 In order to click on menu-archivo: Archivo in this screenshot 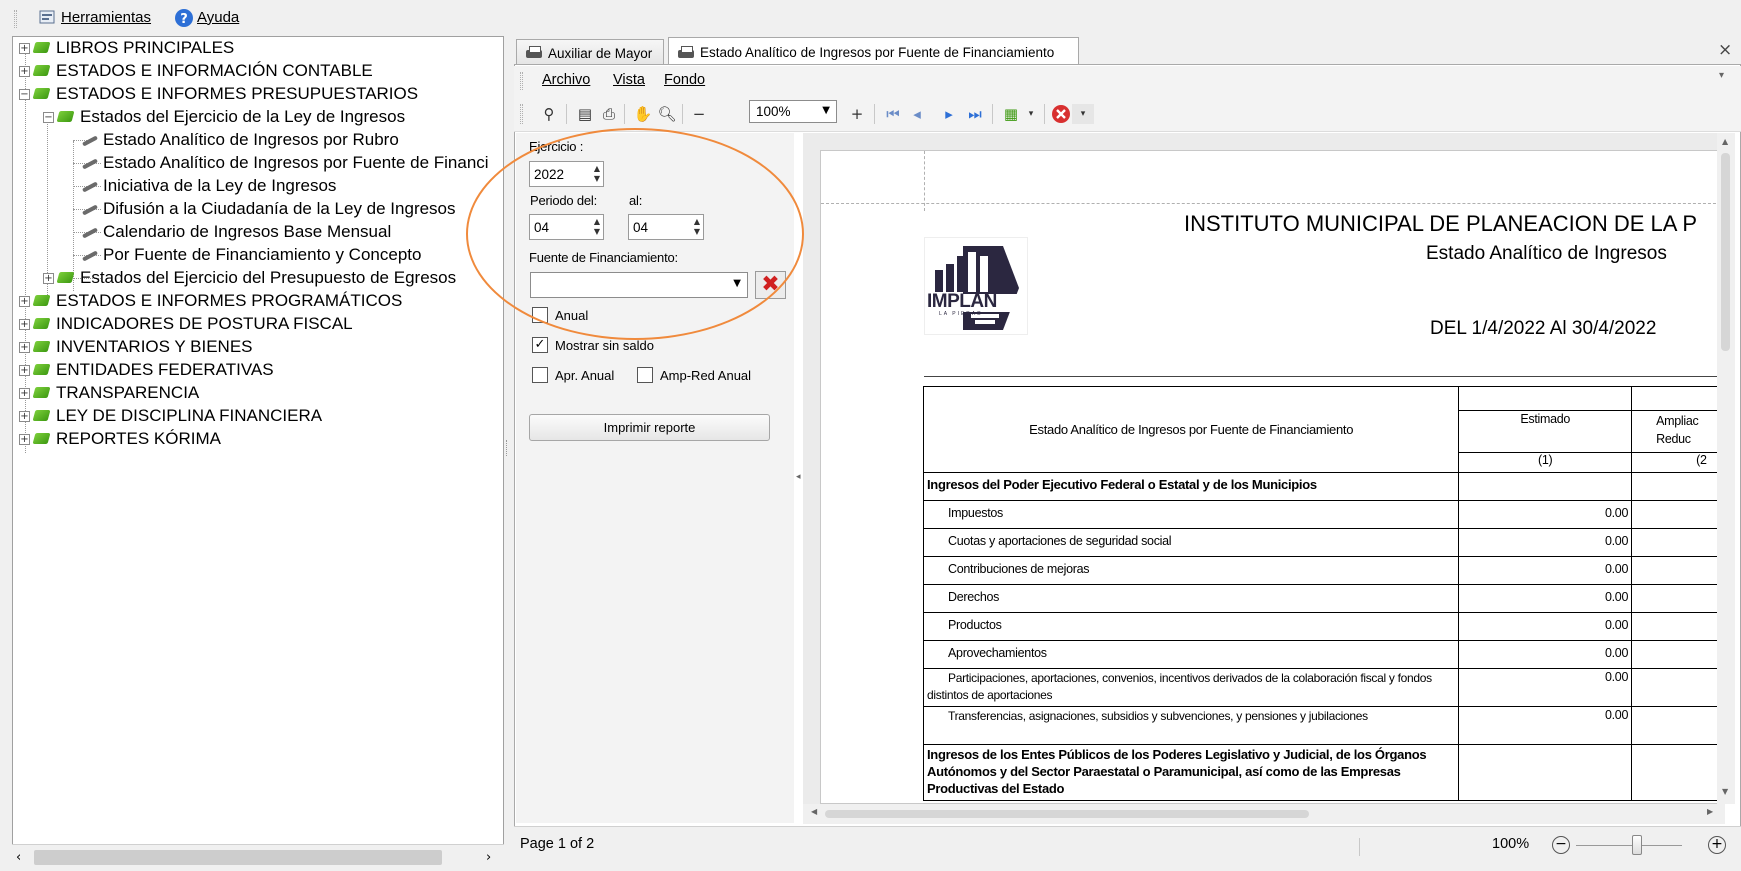, I will do `click(566, 80)`.